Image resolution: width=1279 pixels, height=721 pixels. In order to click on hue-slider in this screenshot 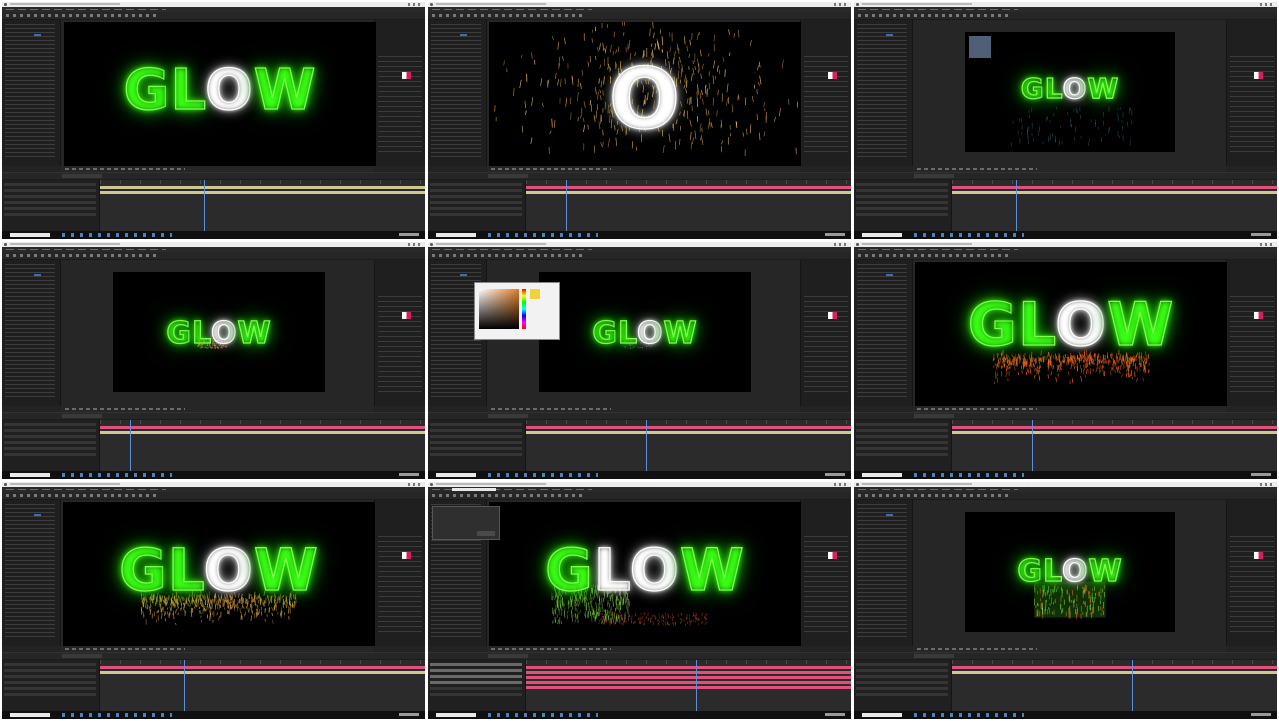, I will do `click(524, 309)`.